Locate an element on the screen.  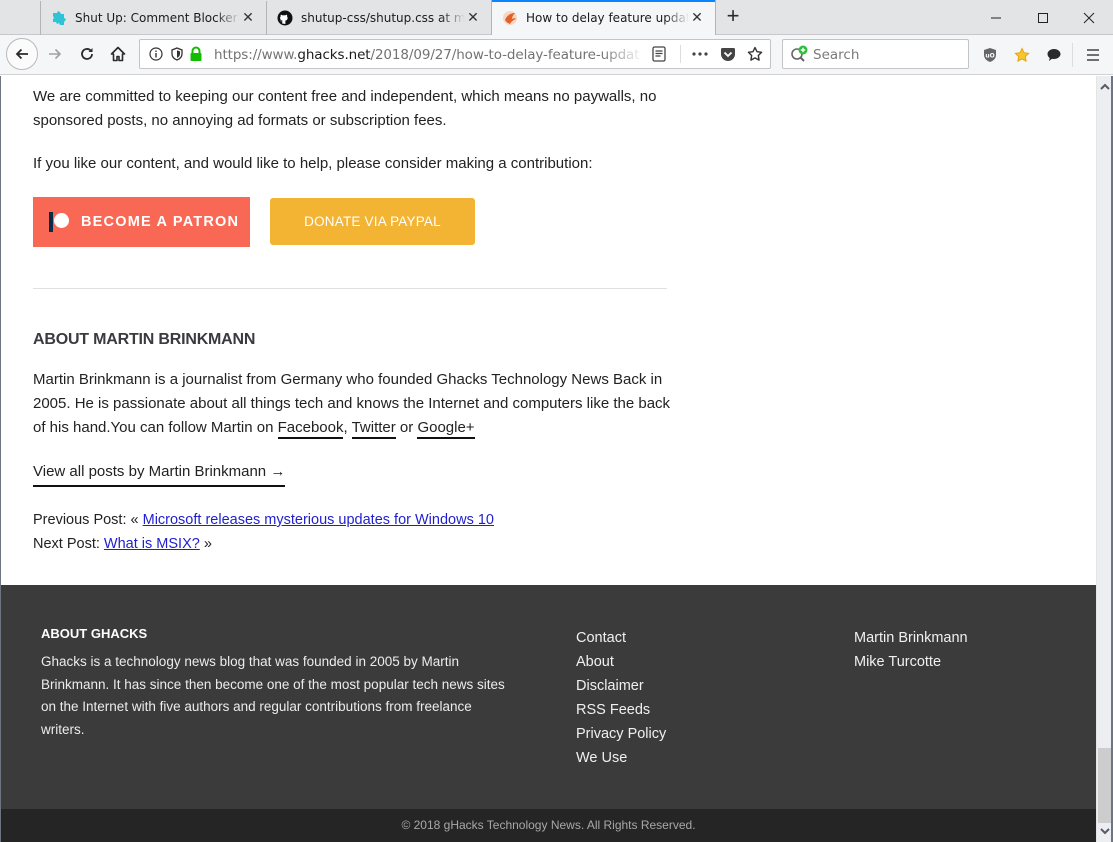
close-icon is located at coordinates (1089, 17).